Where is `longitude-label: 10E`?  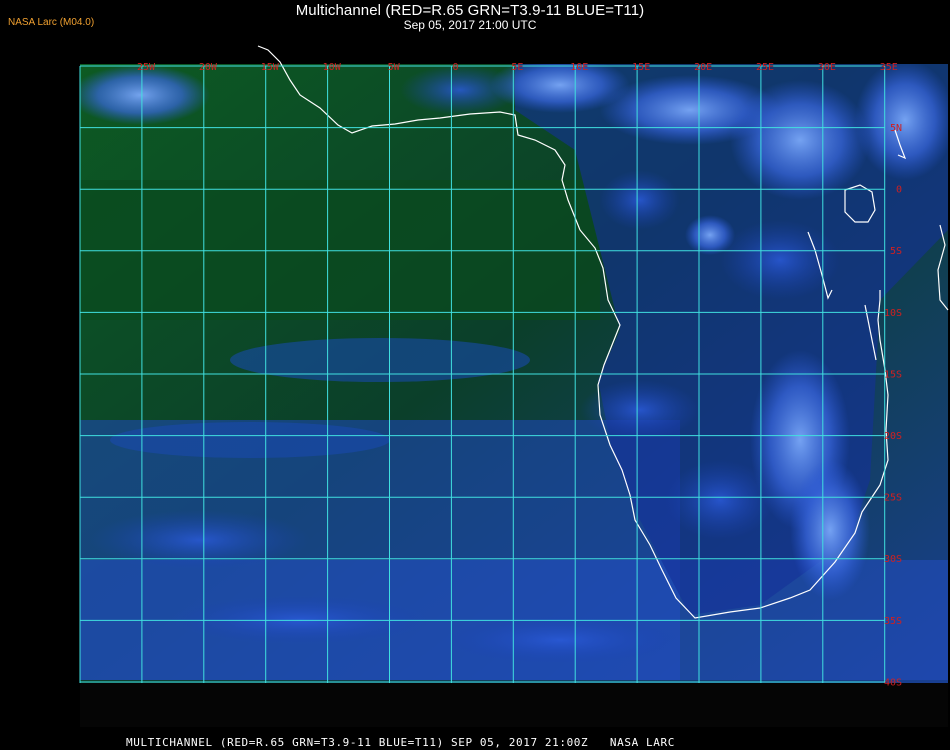 longitude-label: 10E is located at coordinates (579, 67).